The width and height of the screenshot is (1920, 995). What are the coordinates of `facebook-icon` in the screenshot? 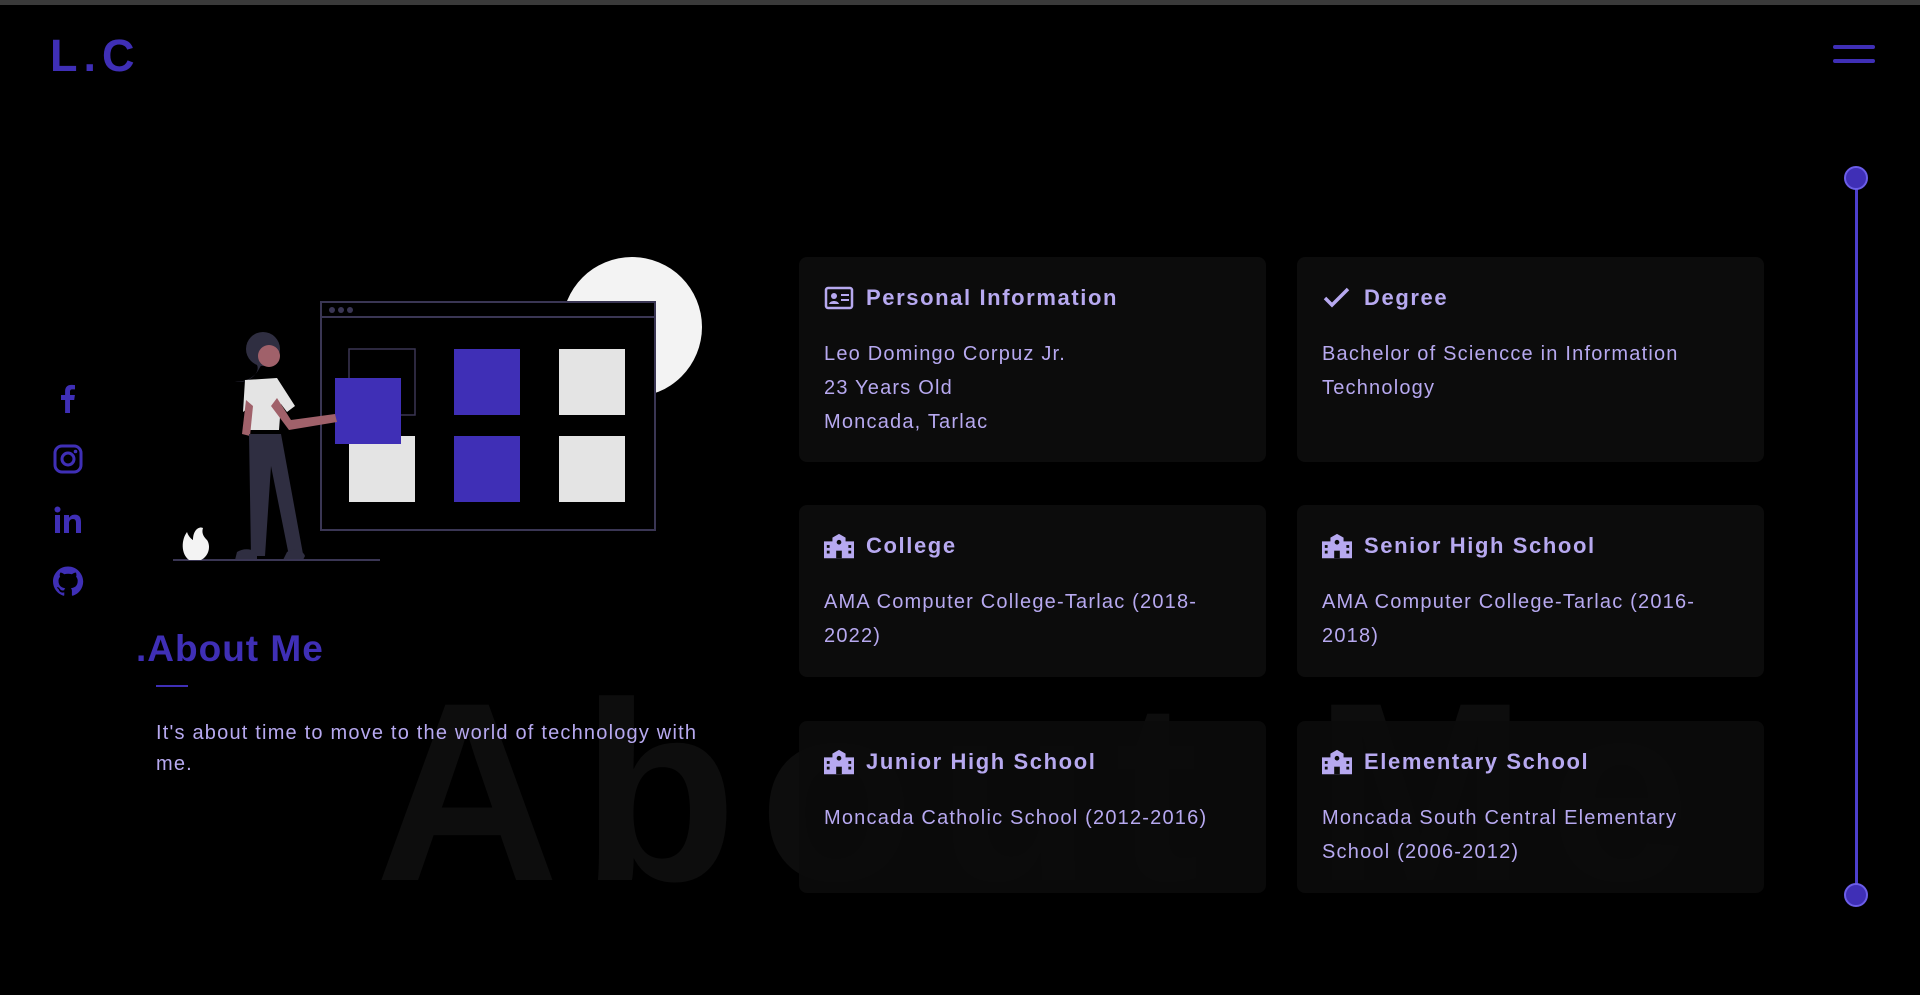 It's located at (68, 398).